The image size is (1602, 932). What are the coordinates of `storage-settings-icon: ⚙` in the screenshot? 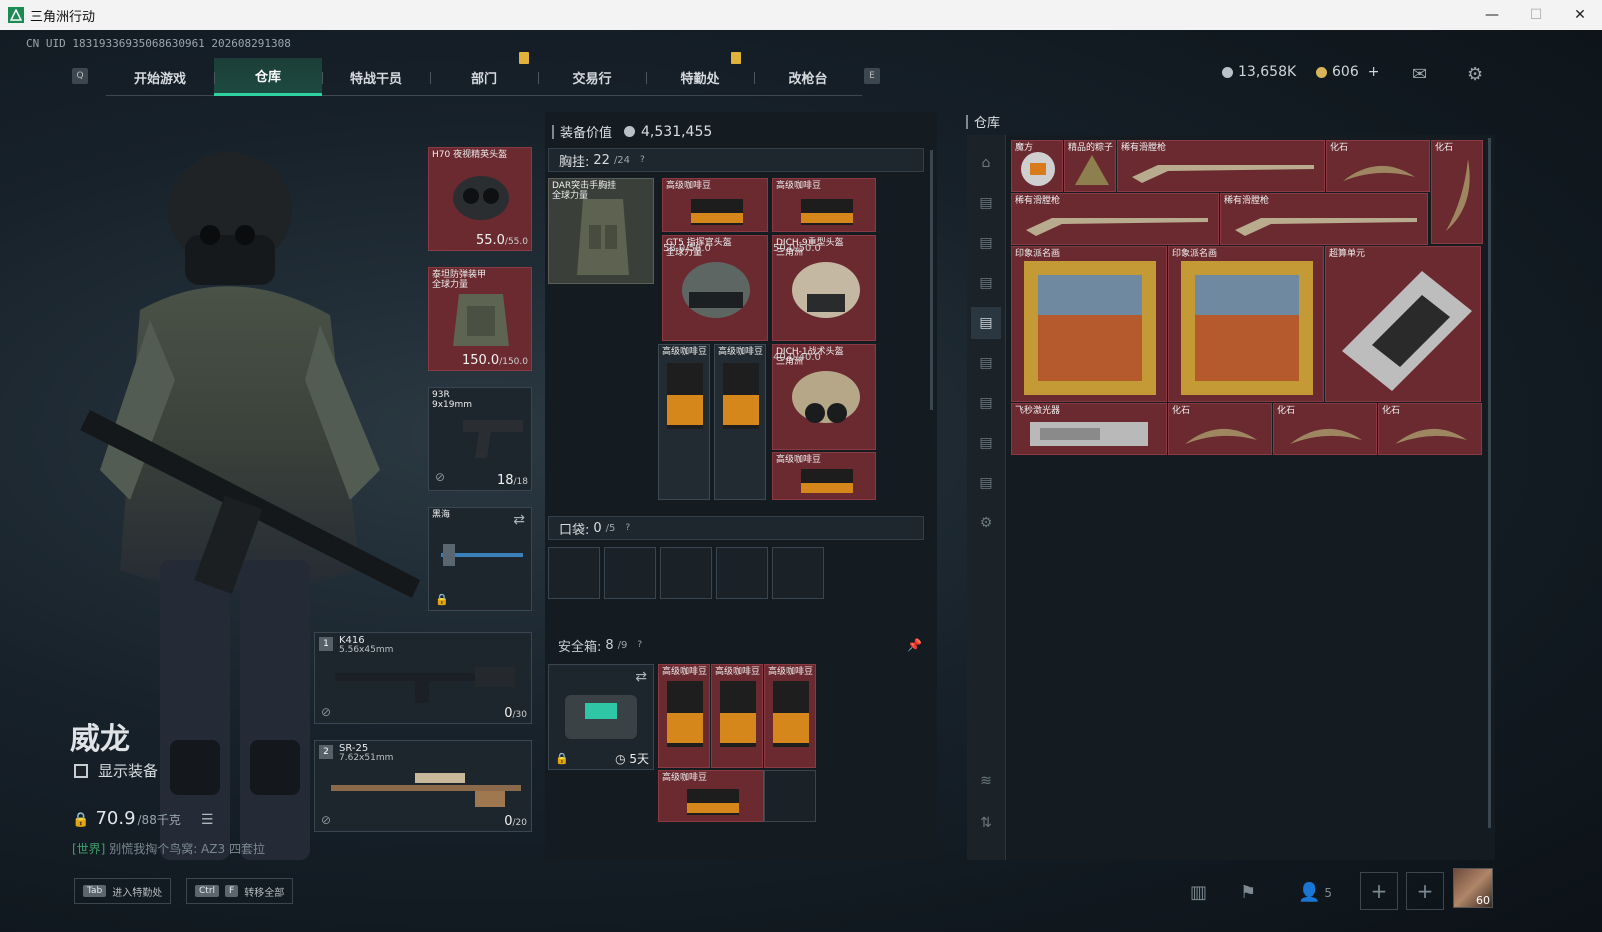 It's located at (986, 523).